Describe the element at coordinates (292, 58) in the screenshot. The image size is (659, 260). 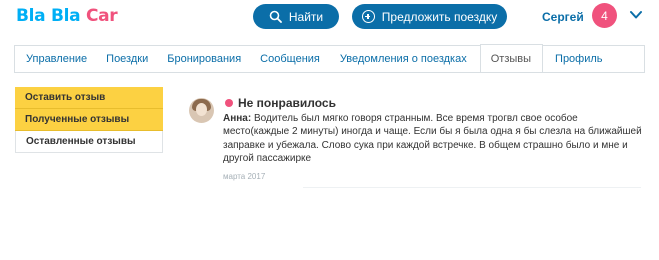
I see `tab-messages: Сообщения` at that location.